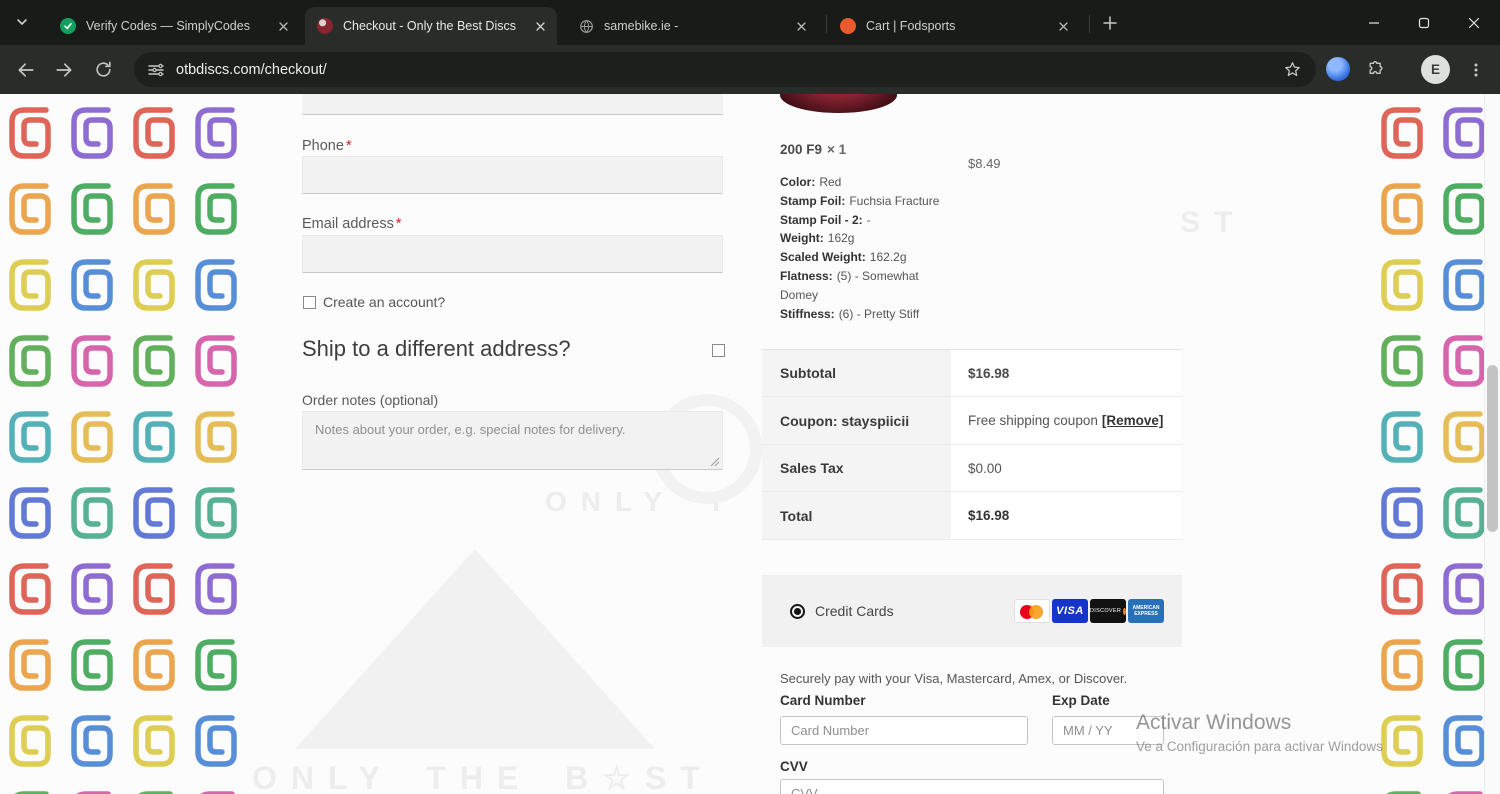 The height and width of the screenshot is (794, 1500). What do you see at coordinates (436, 348) in the screenshot?
I see `ship-different-heading: Ship to a different address?` at bounding box center [436, 348].